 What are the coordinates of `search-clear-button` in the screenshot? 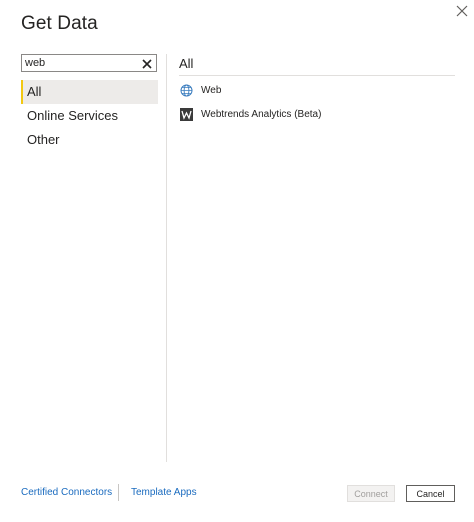 It's located at (147, 63).